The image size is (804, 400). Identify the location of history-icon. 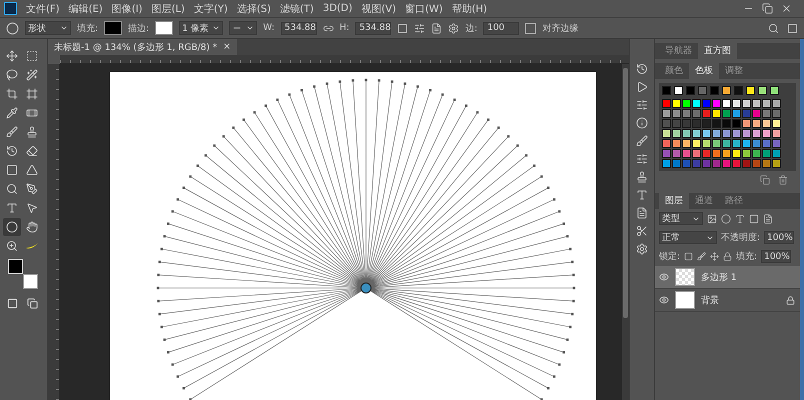
(642, 69).